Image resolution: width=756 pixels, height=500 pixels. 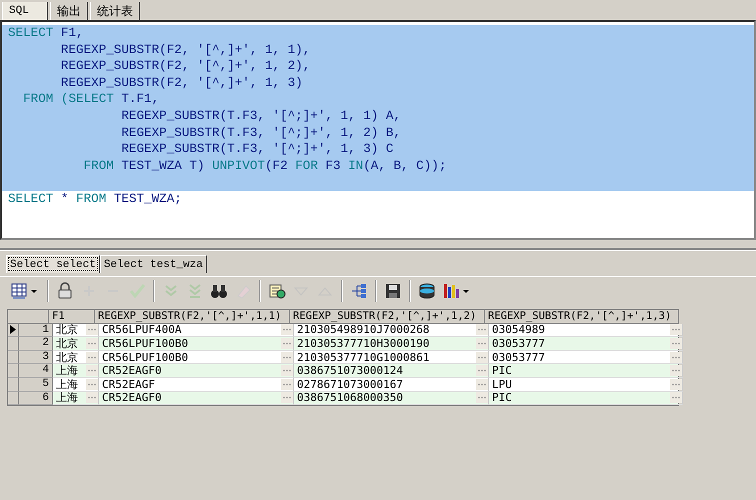 I want to click on editor-tab: 输出, so click(x=69, y=11).